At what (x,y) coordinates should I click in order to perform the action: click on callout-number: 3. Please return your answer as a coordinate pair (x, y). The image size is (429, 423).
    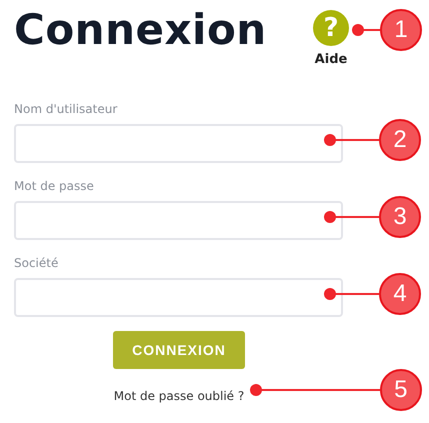
    Looking at the image, I should click on (400, 217).